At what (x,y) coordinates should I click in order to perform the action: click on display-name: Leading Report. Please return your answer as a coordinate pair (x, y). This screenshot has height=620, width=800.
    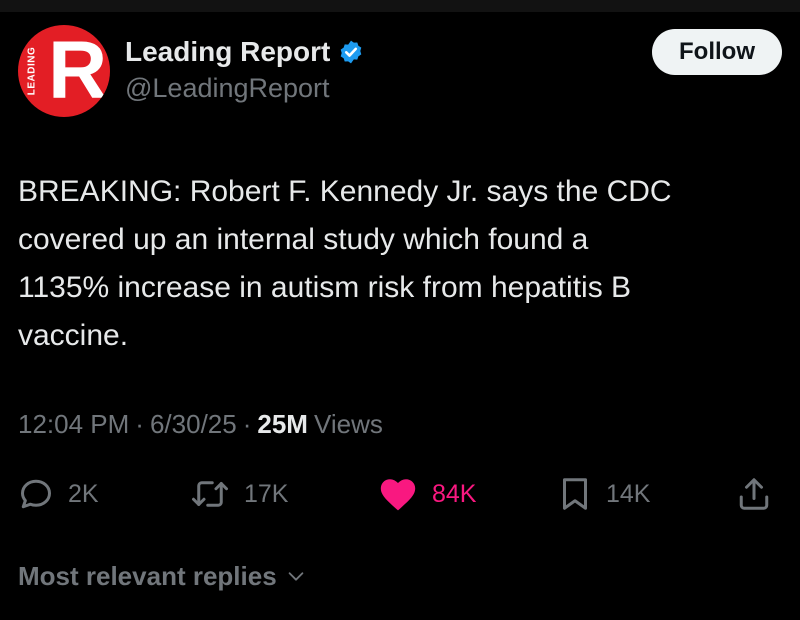
    Looking at the image, I should click on (227, 52).